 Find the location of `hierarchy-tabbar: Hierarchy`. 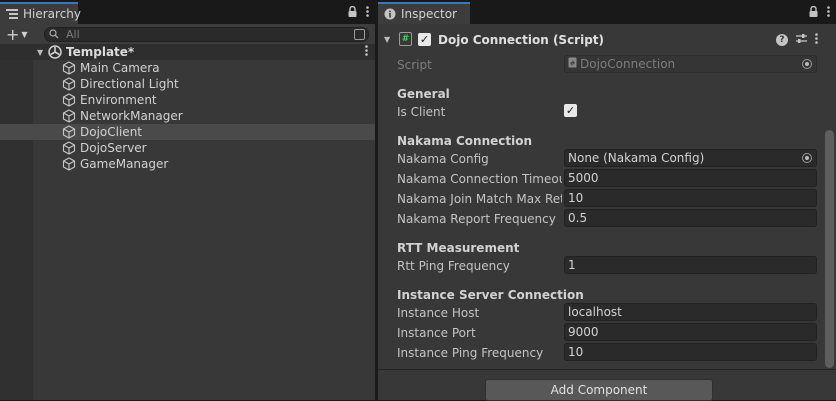

hierarchy-tabbar: Hierarchy is located at coordinates (187, 12).